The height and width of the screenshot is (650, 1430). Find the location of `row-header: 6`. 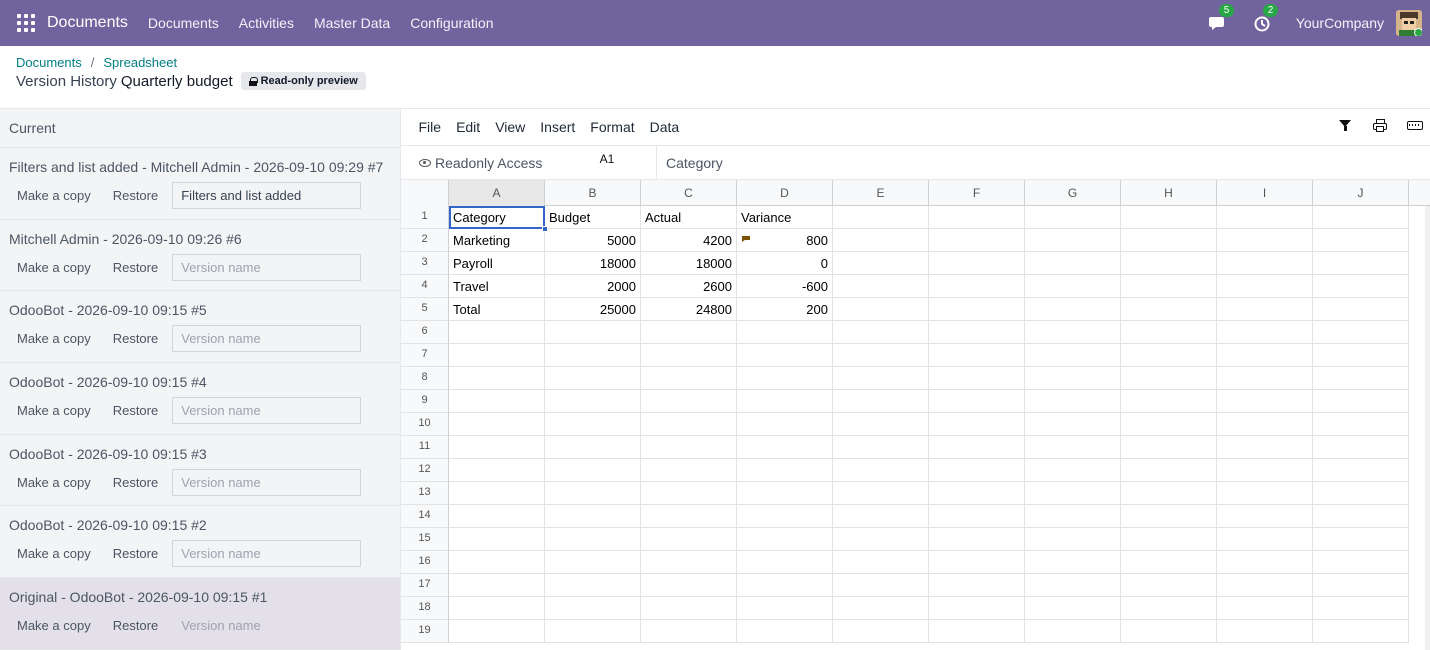

row-header: 6 is located at coordinates (425, 332).